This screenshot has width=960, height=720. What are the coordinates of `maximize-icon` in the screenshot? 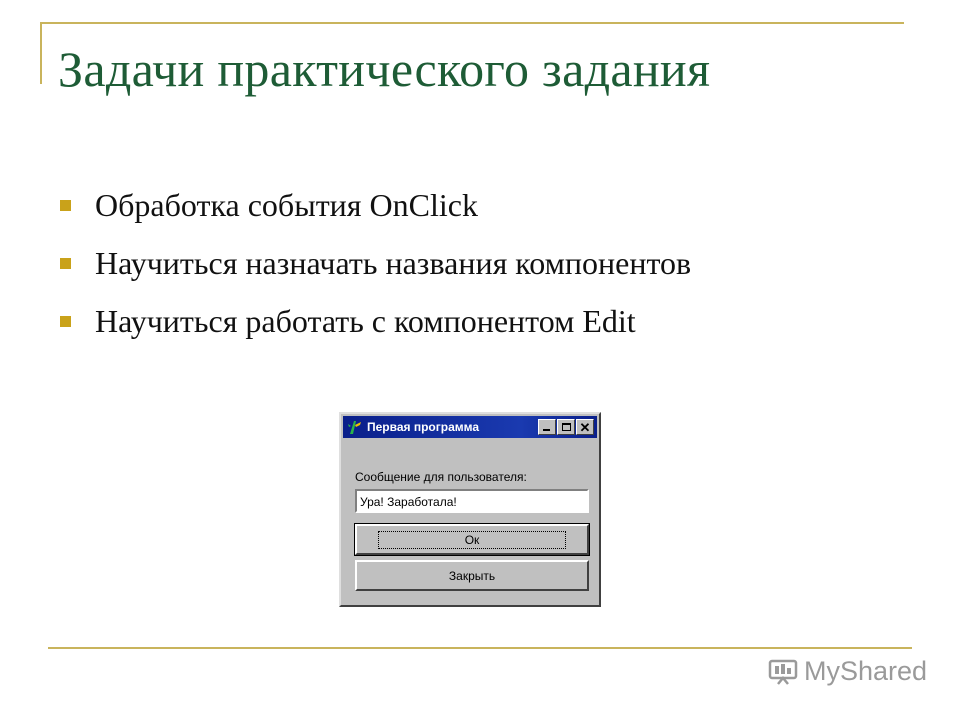 It's located at (566, 427).